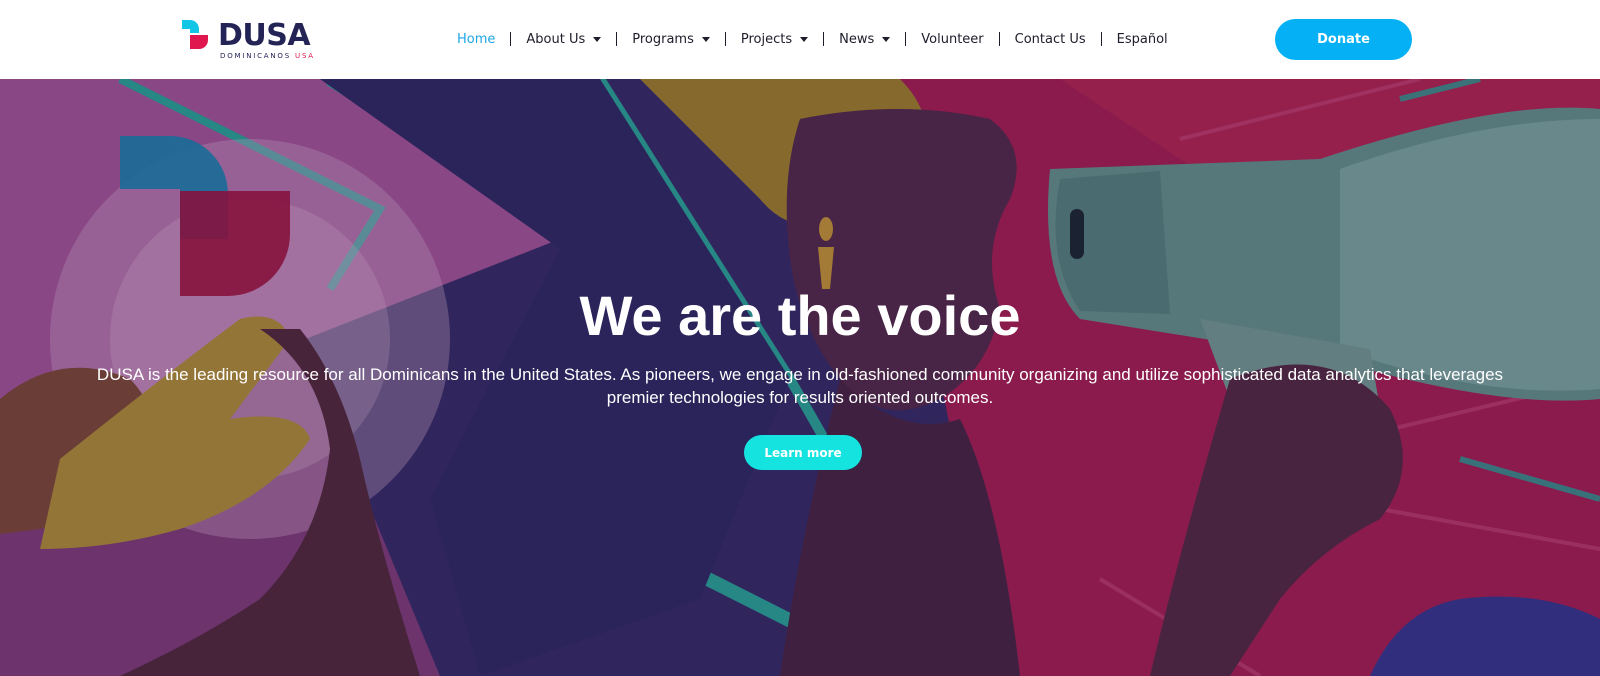  What do you see at coordinates (264, 35) in the screenshot?
I see `logo-wordmark: DUSA` at bounding box center [264, 35].